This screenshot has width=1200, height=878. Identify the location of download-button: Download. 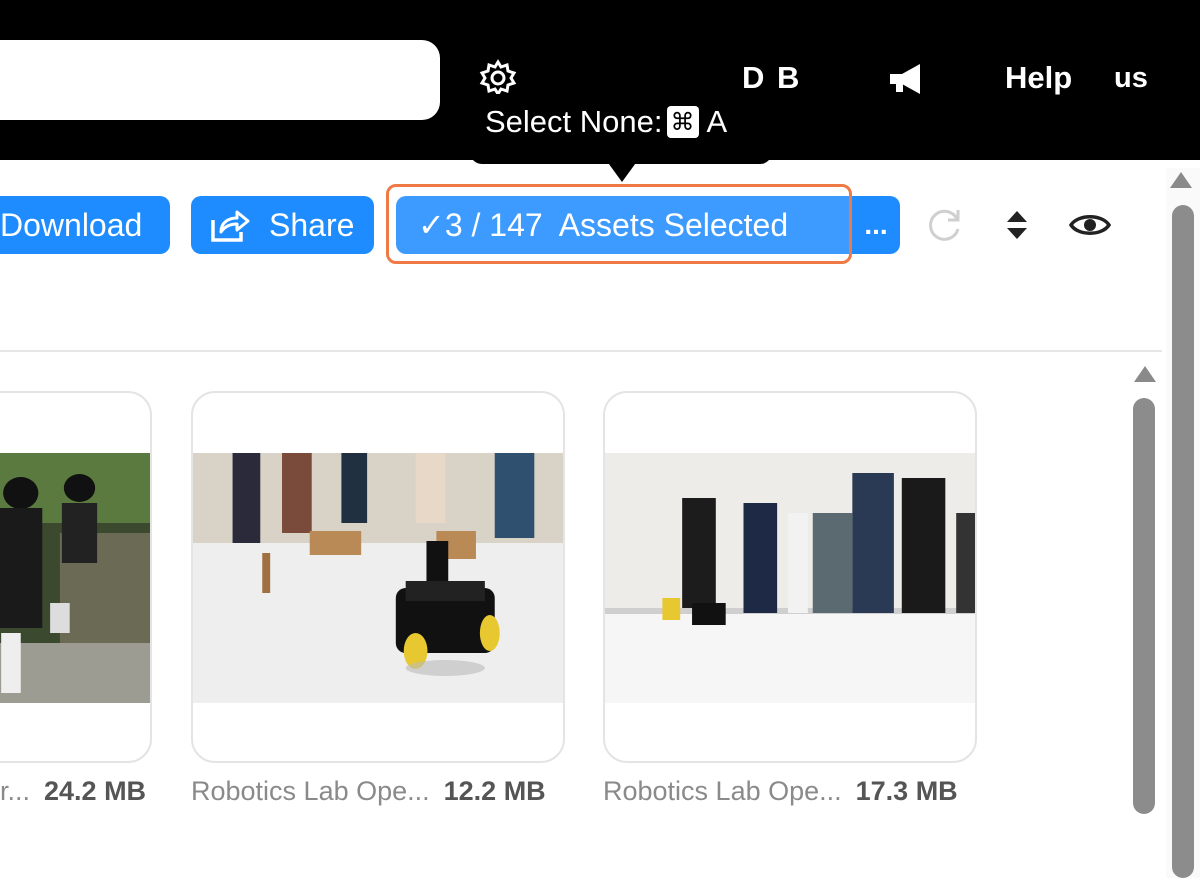
(85, 225).